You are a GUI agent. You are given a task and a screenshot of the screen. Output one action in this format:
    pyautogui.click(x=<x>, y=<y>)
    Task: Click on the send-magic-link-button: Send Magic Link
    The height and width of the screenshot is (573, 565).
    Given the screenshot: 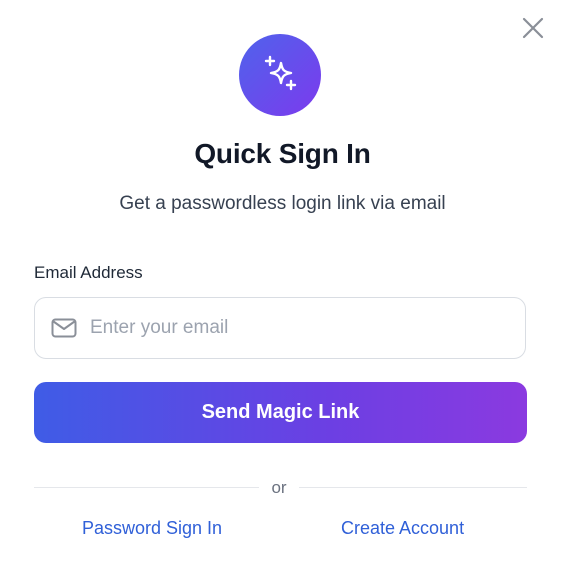 What is the action you would take?
    pyautogui.click(x=280, y=412)
    